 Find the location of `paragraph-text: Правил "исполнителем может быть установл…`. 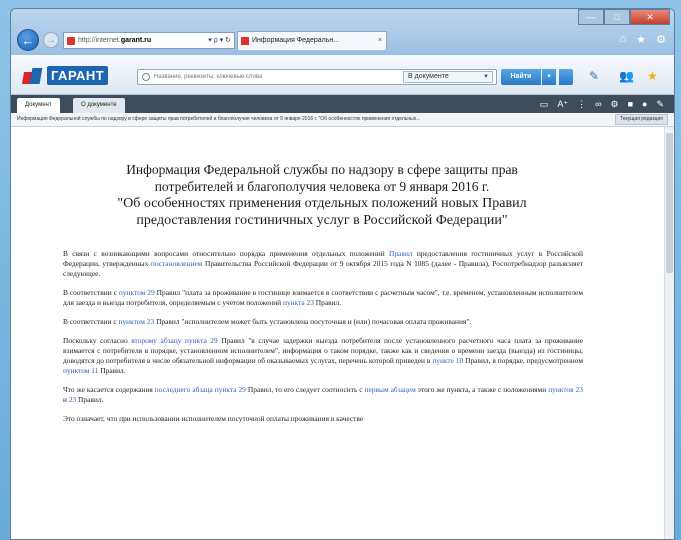

paragraph-text: Правил "исполнителем может быть установл… is located at coordinates (313, 321).